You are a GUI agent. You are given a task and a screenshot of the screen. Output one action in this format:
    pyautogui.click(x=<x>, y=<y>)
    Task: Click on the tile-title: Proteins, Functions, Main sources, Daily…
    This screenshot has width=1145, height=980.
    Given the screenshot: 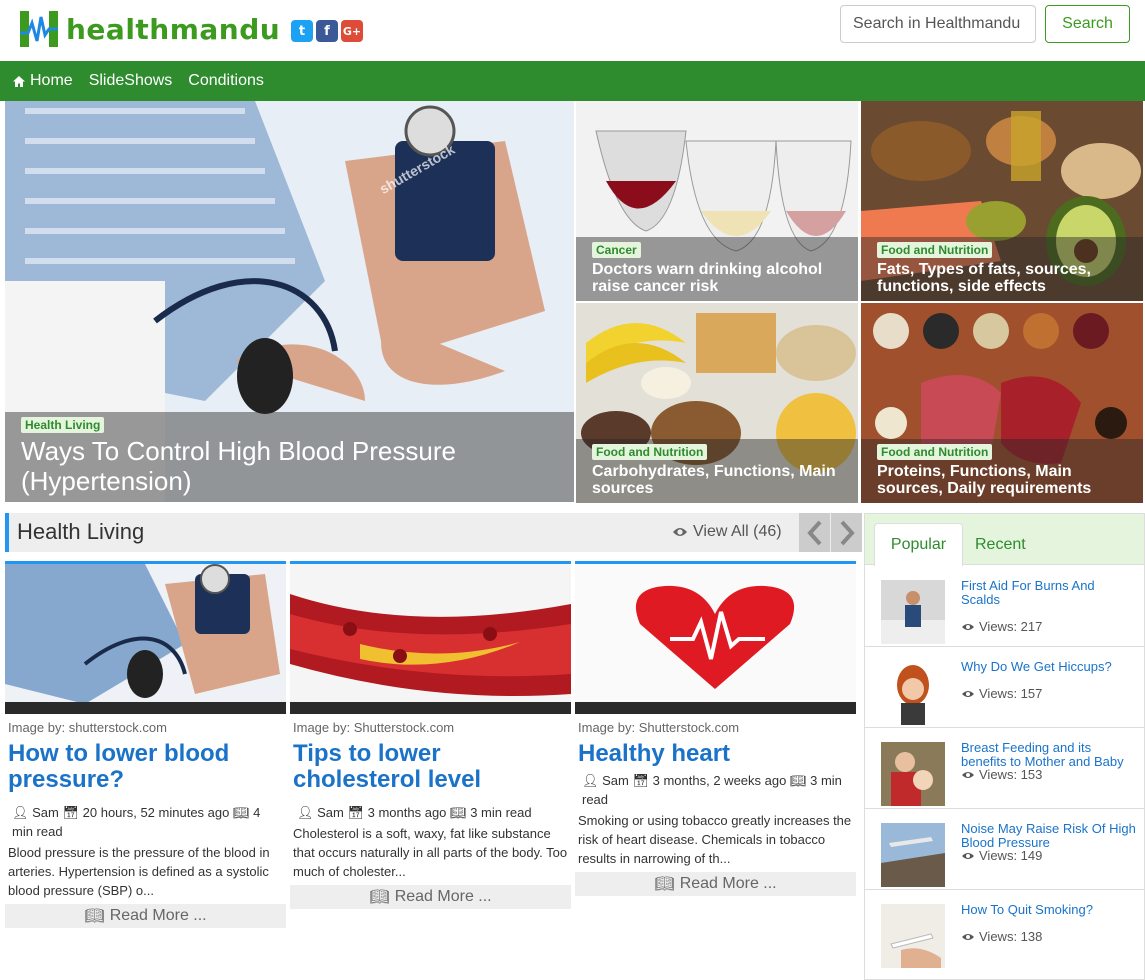 What is the action you would take?
    pyautogui.click(x=1002, y=480)
    